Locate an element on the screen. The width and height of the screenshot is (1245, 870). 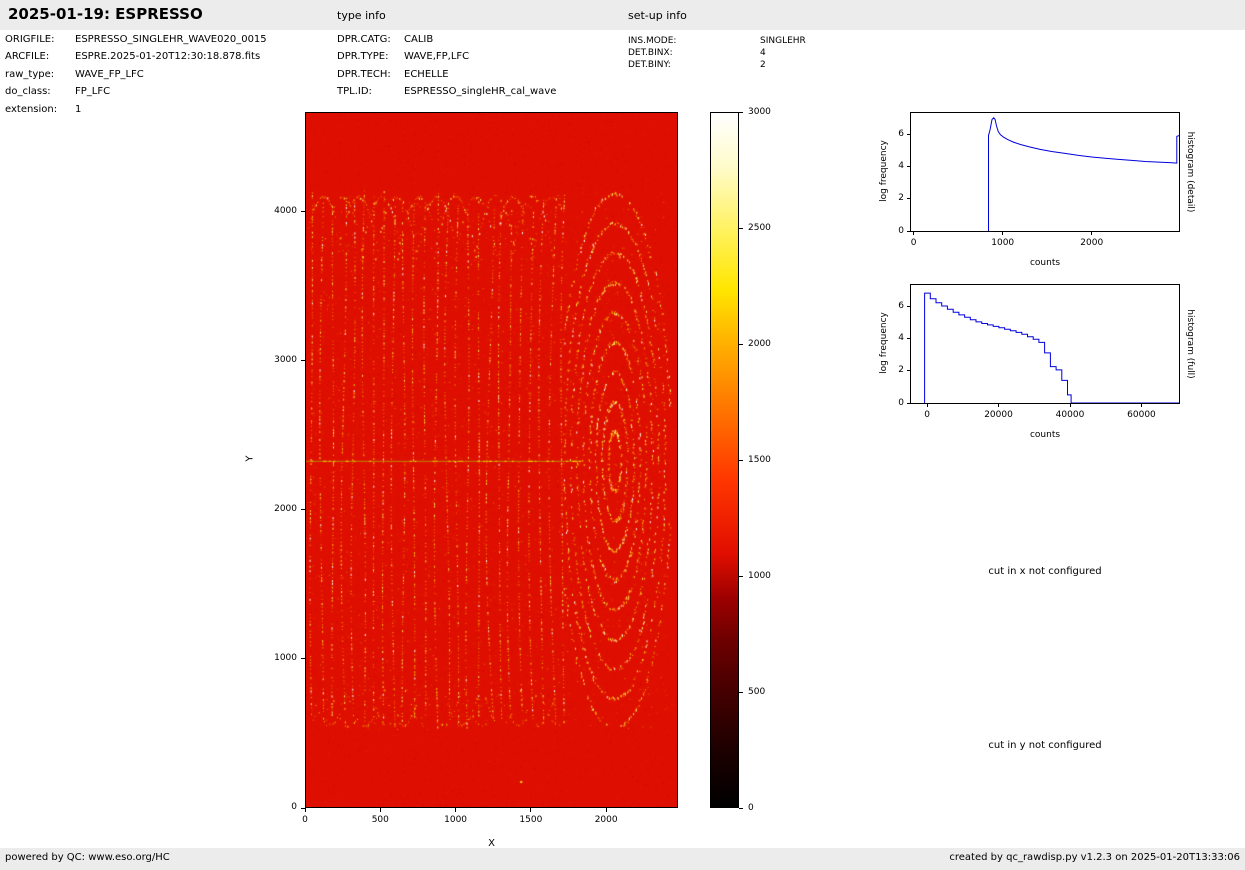
info-value: SINGLEHR is located at coordinates (783, 41).